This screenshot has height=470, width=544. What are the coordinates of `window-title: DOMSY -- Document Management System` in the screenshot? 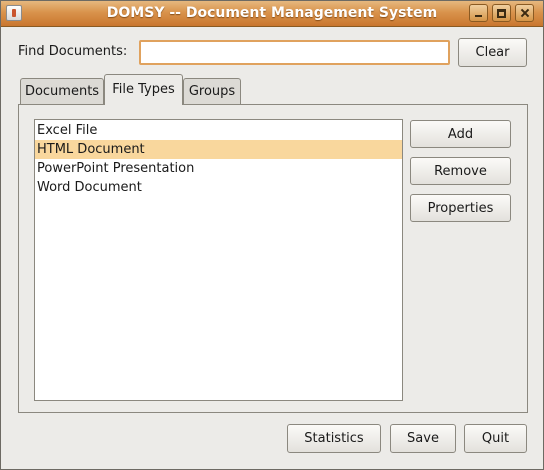 It's located at (272, 13).